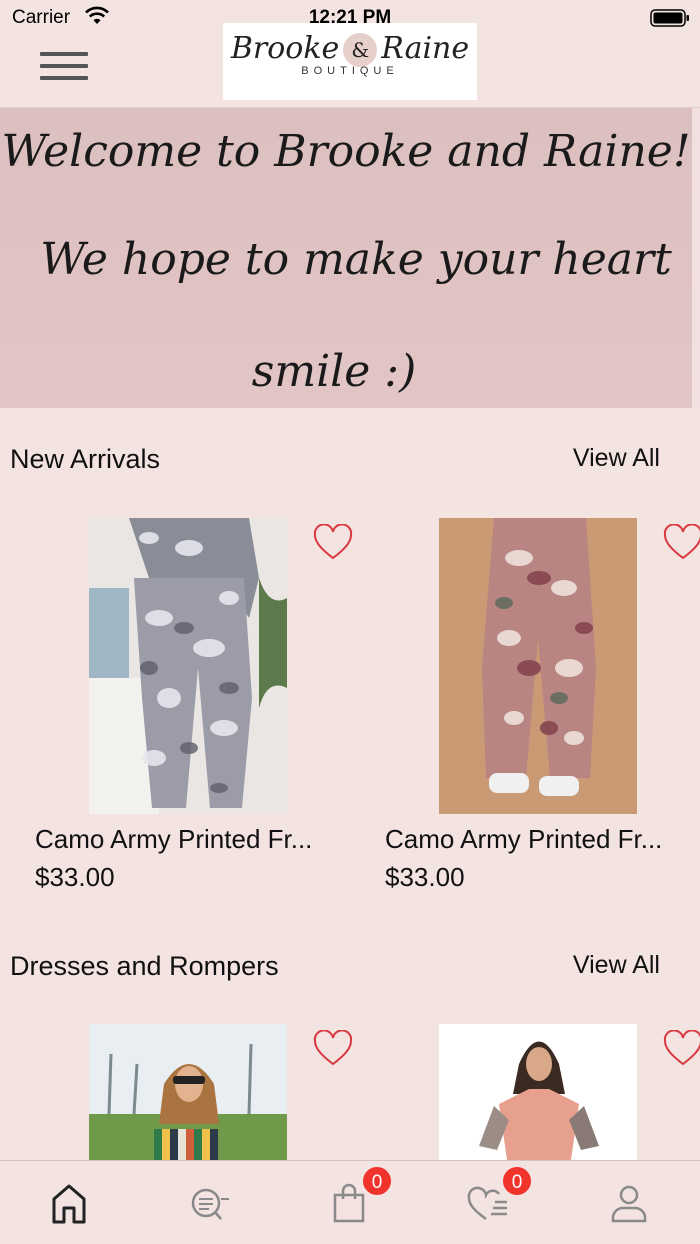 This screenshot has height=1244, width=700. What do you see at coordinates (350, 49) in the screenshot?
I see `logo-wordmark: Brooke & Raine` at bounding box center [350, 49].